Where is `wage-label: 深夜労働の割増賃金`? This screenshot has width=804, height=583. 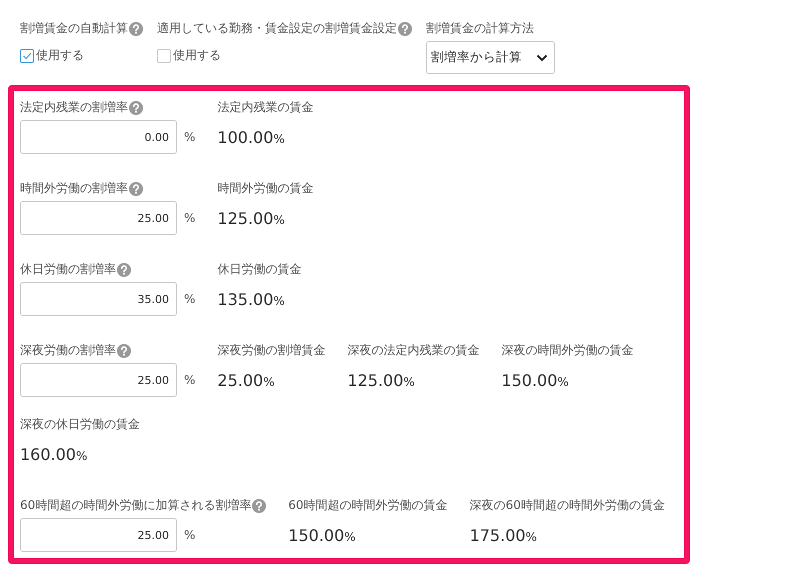
wage-label: 深夜労働の割増賃金 is located at coordinates (271, 350).